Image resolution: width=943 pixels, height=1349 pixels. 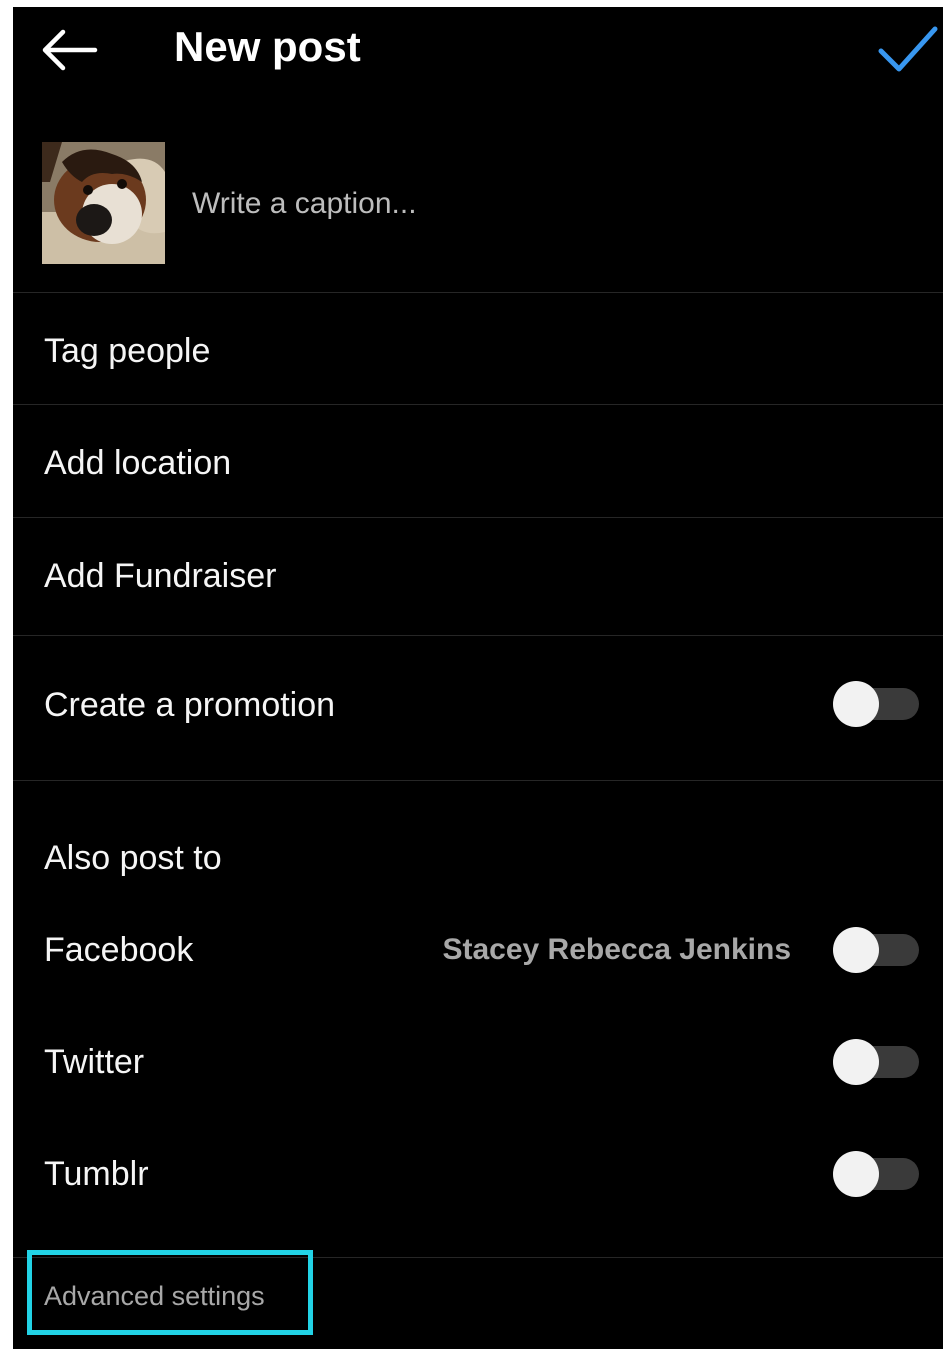 What do you see at coordinates (160, 576) in the screenshot?
I see `add-fundraiser-label: Add Fundraiser` at bounding box center [160, 576].